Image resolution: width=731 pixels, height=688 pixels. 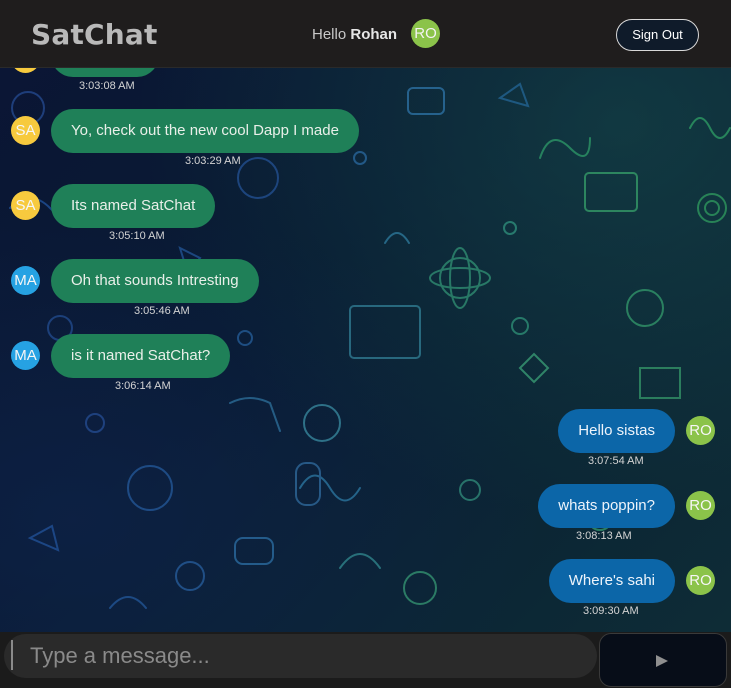 I want to click on composer-bar, so click(x=365, y=660).